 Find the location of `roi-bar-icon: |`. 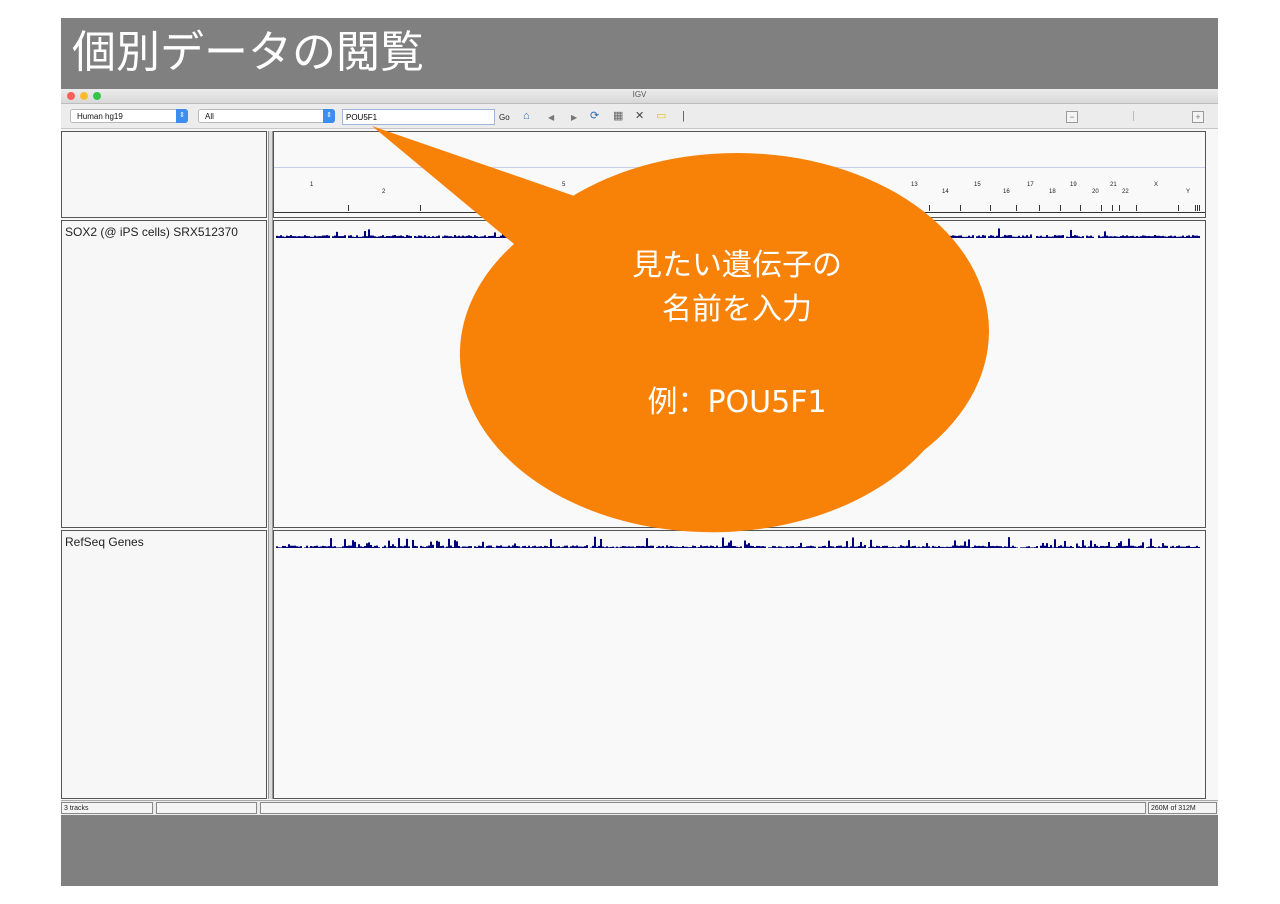

roi-bar-icon: | is located at coordinates (683, 116).